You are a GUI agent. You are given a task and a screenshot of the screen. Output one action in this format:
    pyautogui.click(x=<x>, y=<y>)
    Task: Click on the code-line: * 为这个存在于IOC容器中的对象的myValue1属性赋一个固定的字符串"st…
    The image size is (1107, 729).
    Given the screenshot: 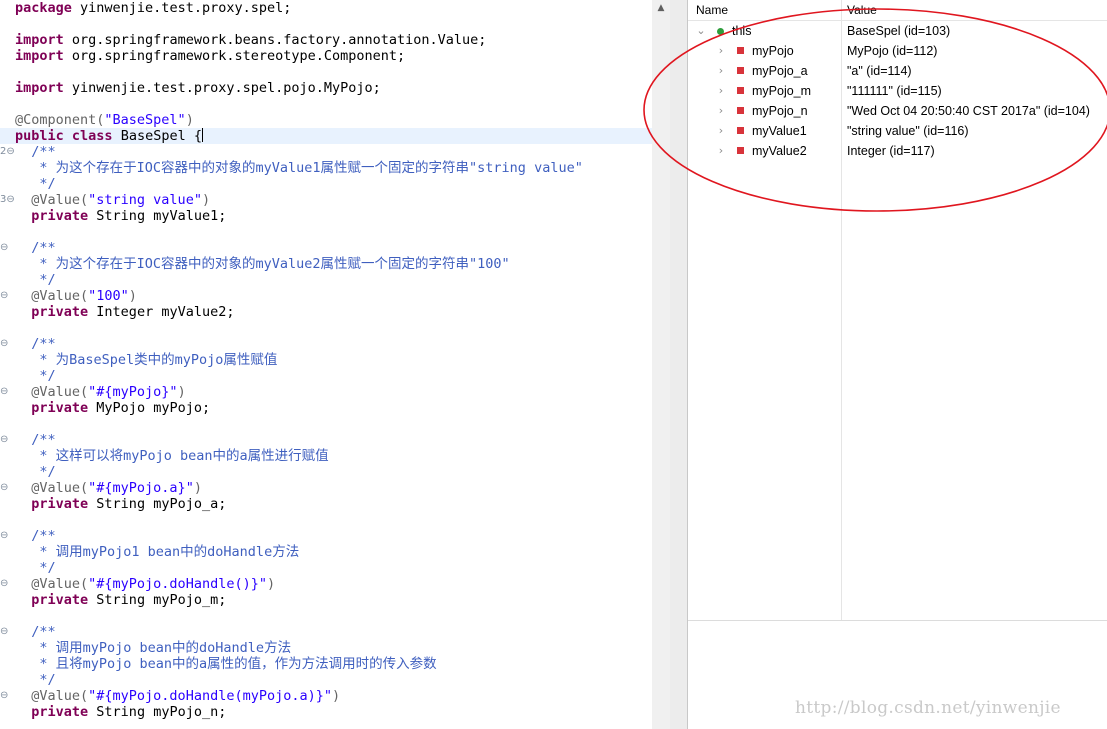 What is the action you would take?
    pyautogui.click(x=326, y=168)
    